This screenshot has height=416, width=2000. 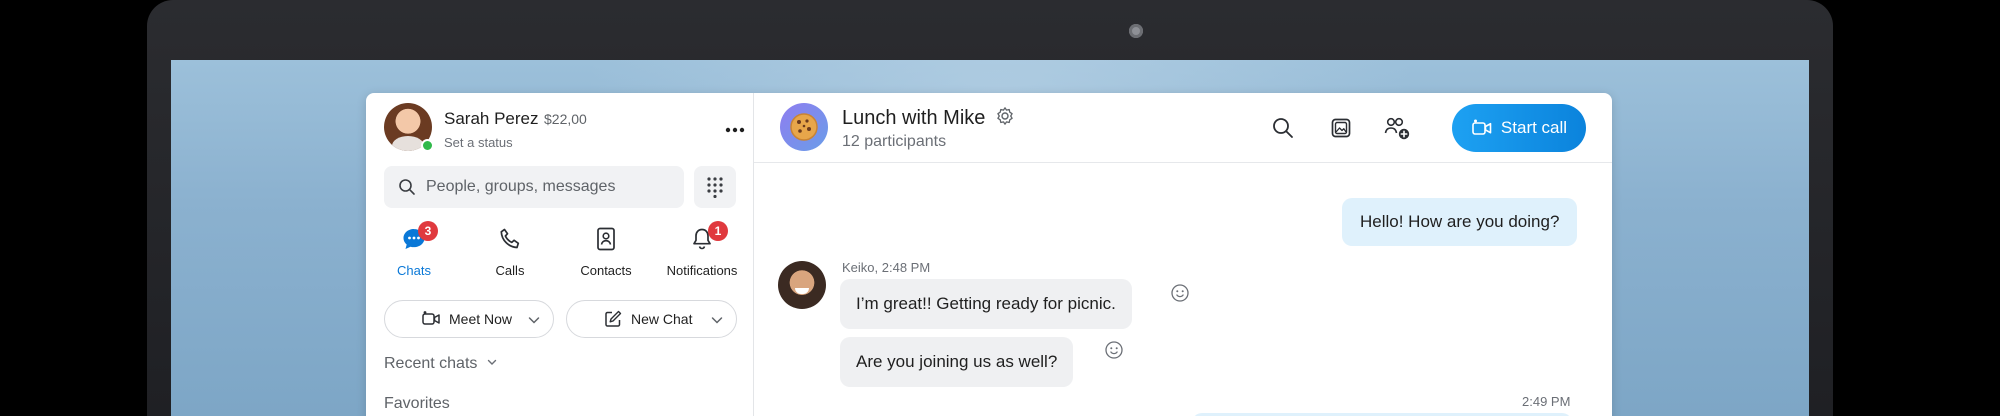 I want to click on search-chat-button, so click(x=1283, y=128).